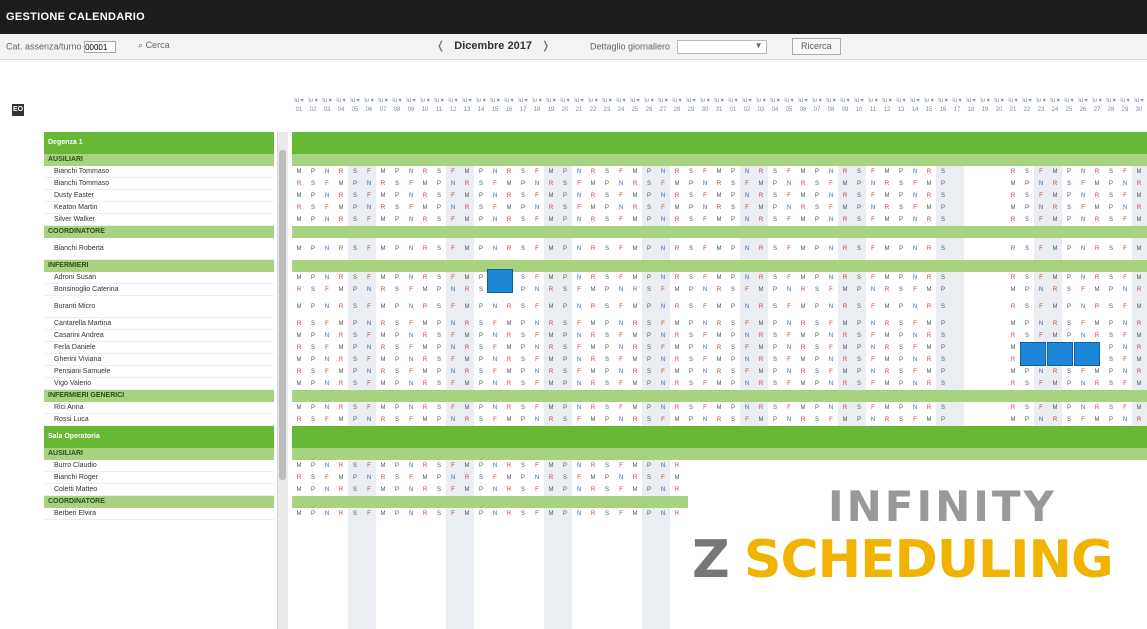  I want to click on staff-row: Keaton Martin, so click(159, 208).